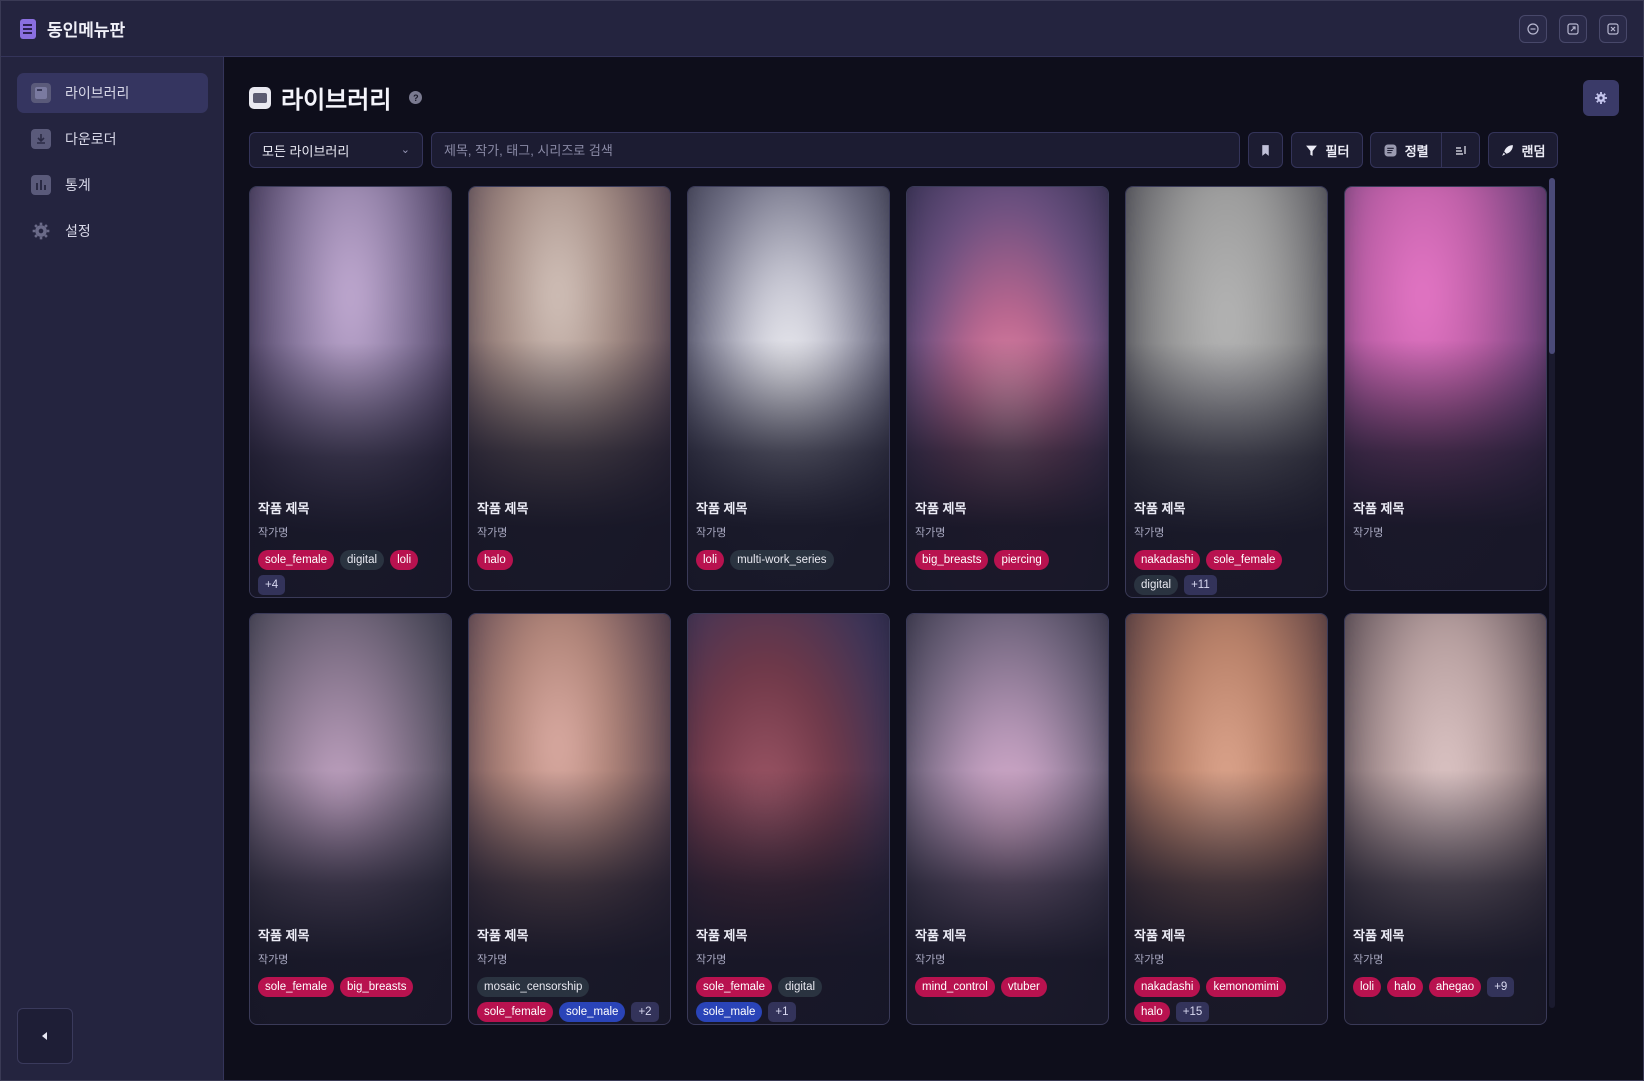 The image size is (1644, 1081). Describe the element at coordinates (1460, 150) in the screenshot. I see `sort-direction-button` at that location.